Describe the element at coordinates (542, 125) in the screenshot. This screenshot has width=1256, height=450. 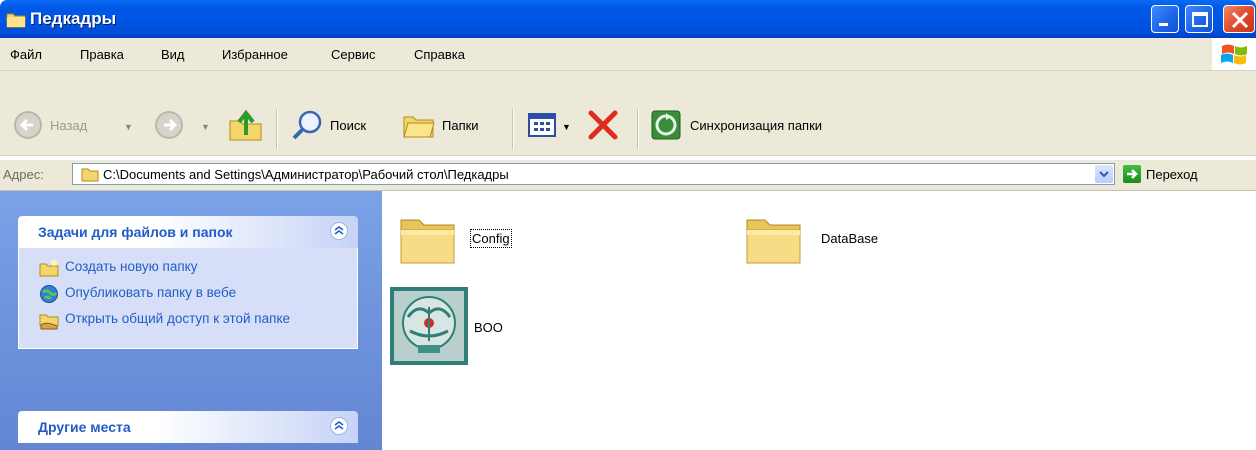
I see `views-icon` at that location.